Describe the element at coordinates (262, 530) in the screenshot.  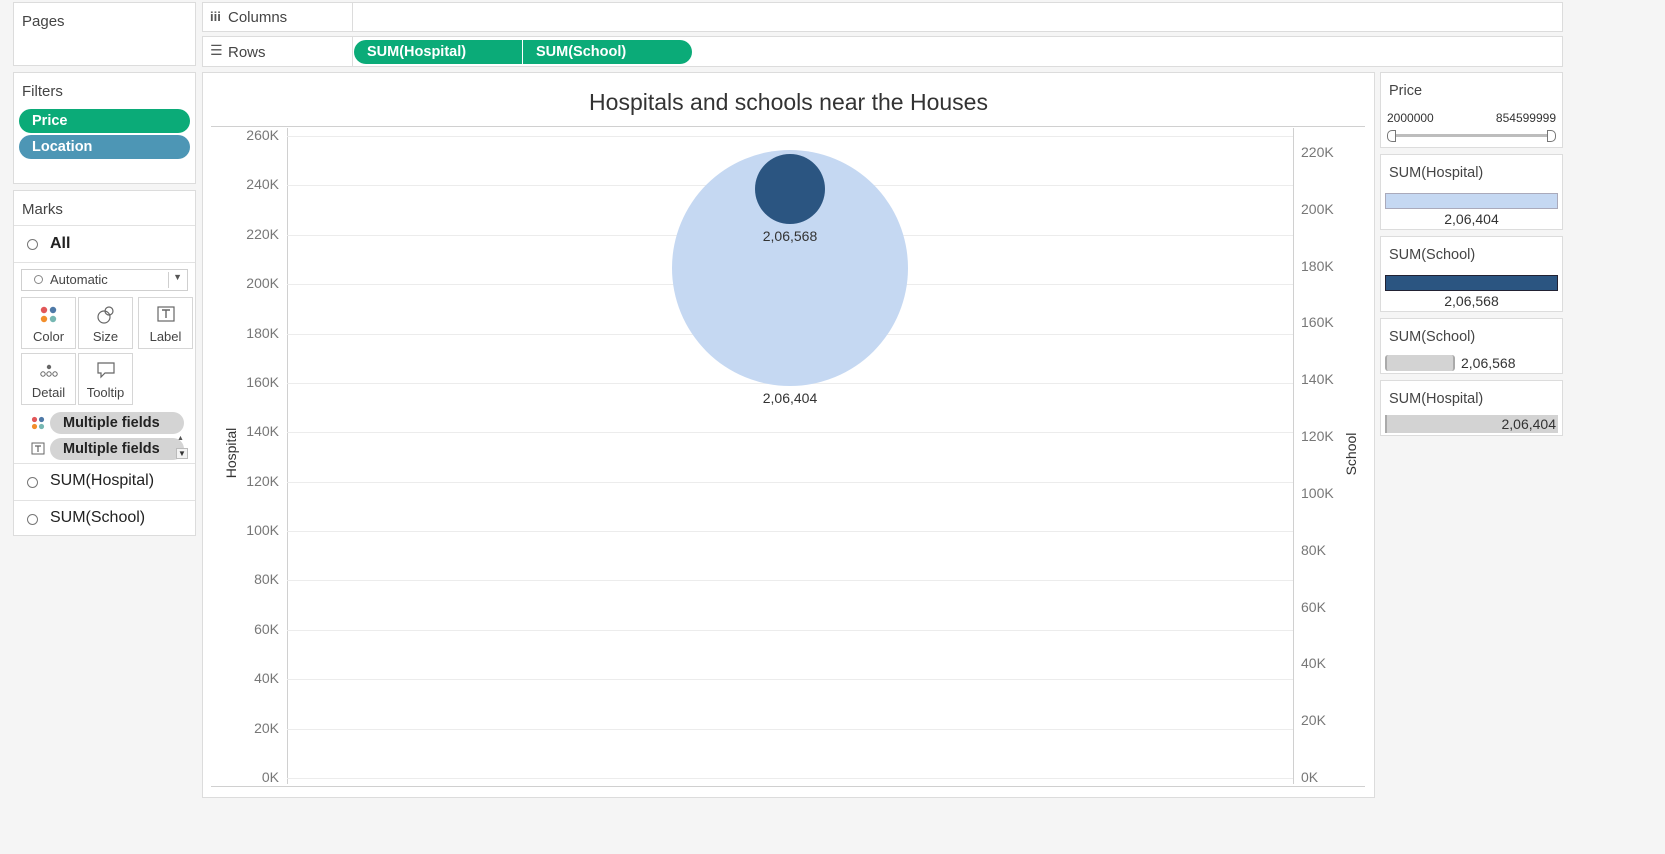
I see `y-left-tick-label: 100K` at that location.